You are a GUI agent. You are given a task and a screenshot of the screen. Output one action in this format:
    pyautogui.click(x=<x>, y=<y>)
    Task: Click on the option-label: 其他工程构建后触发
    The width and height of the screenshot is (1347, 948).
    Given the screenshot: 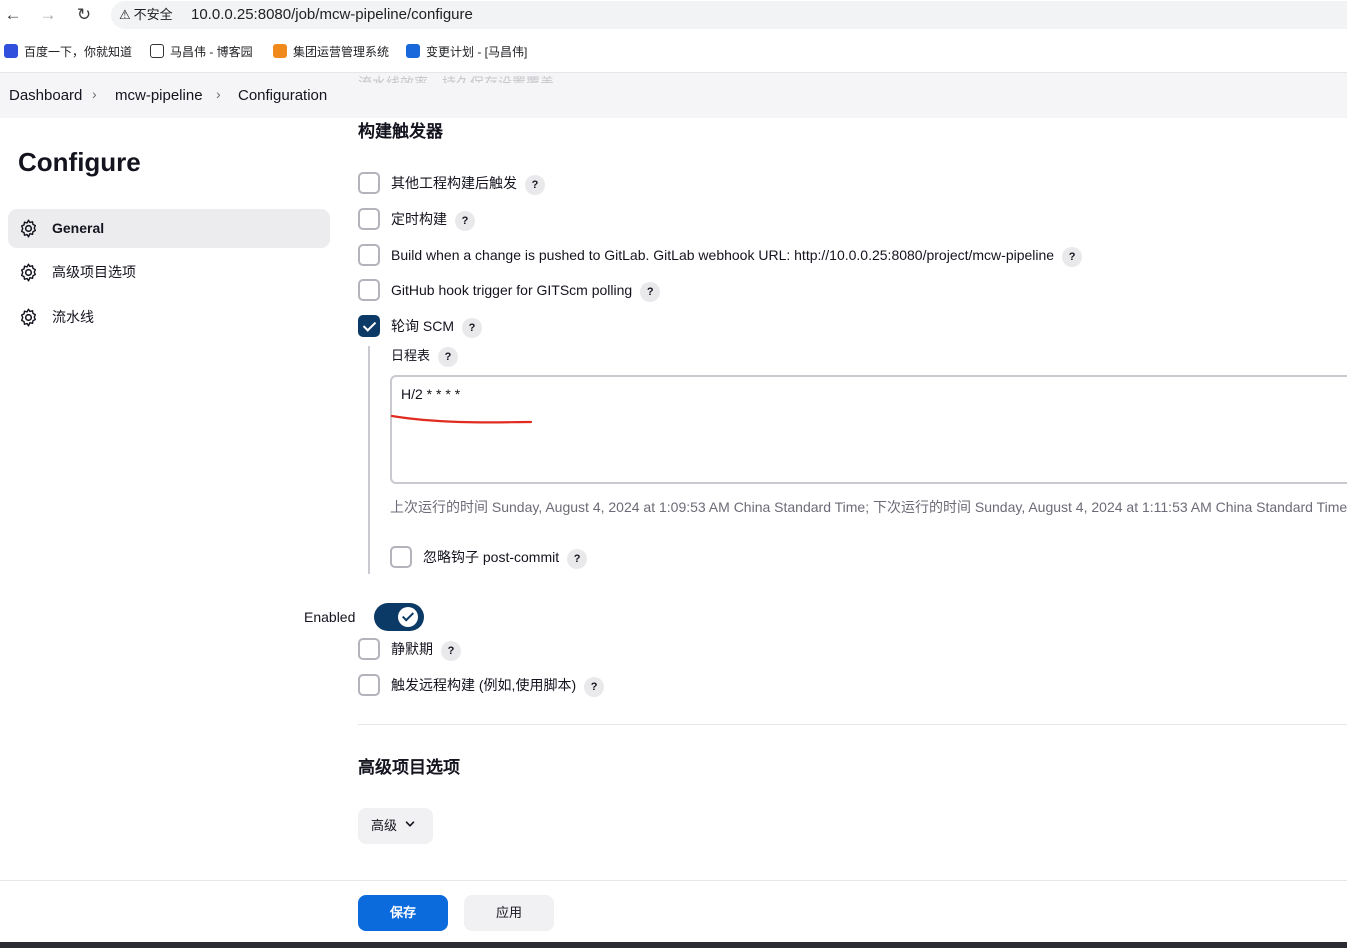 What is the action you would take?
    pyautogui.click(x=454, y=183)
    